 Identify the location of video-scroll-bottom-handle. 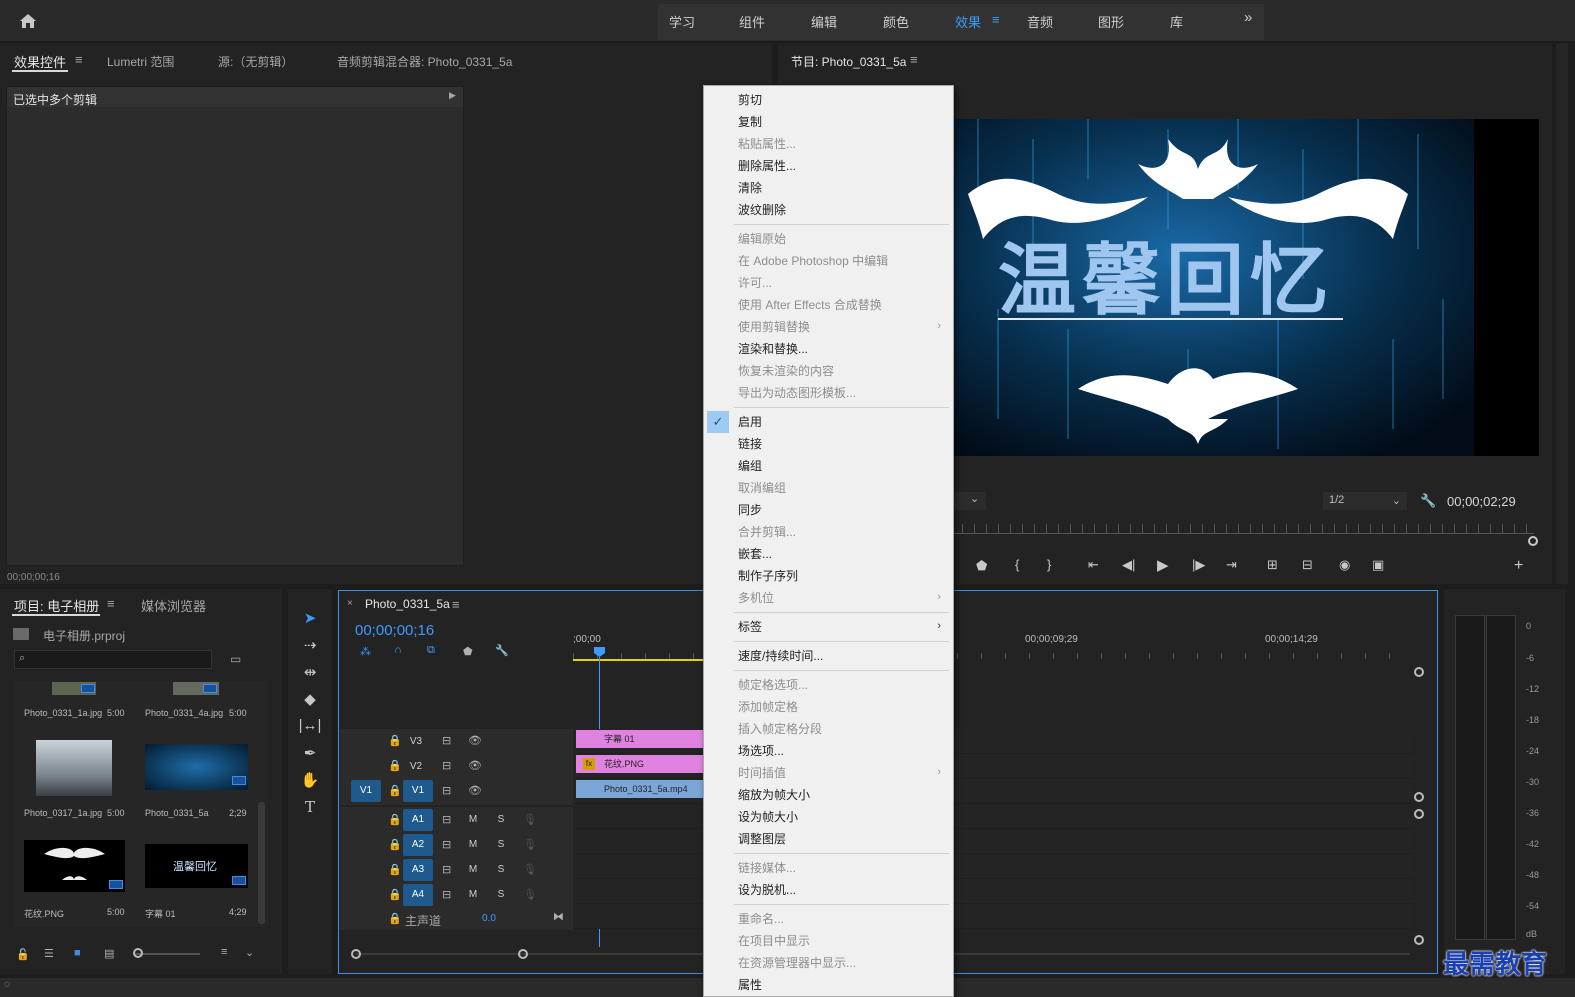
(1419, 797).